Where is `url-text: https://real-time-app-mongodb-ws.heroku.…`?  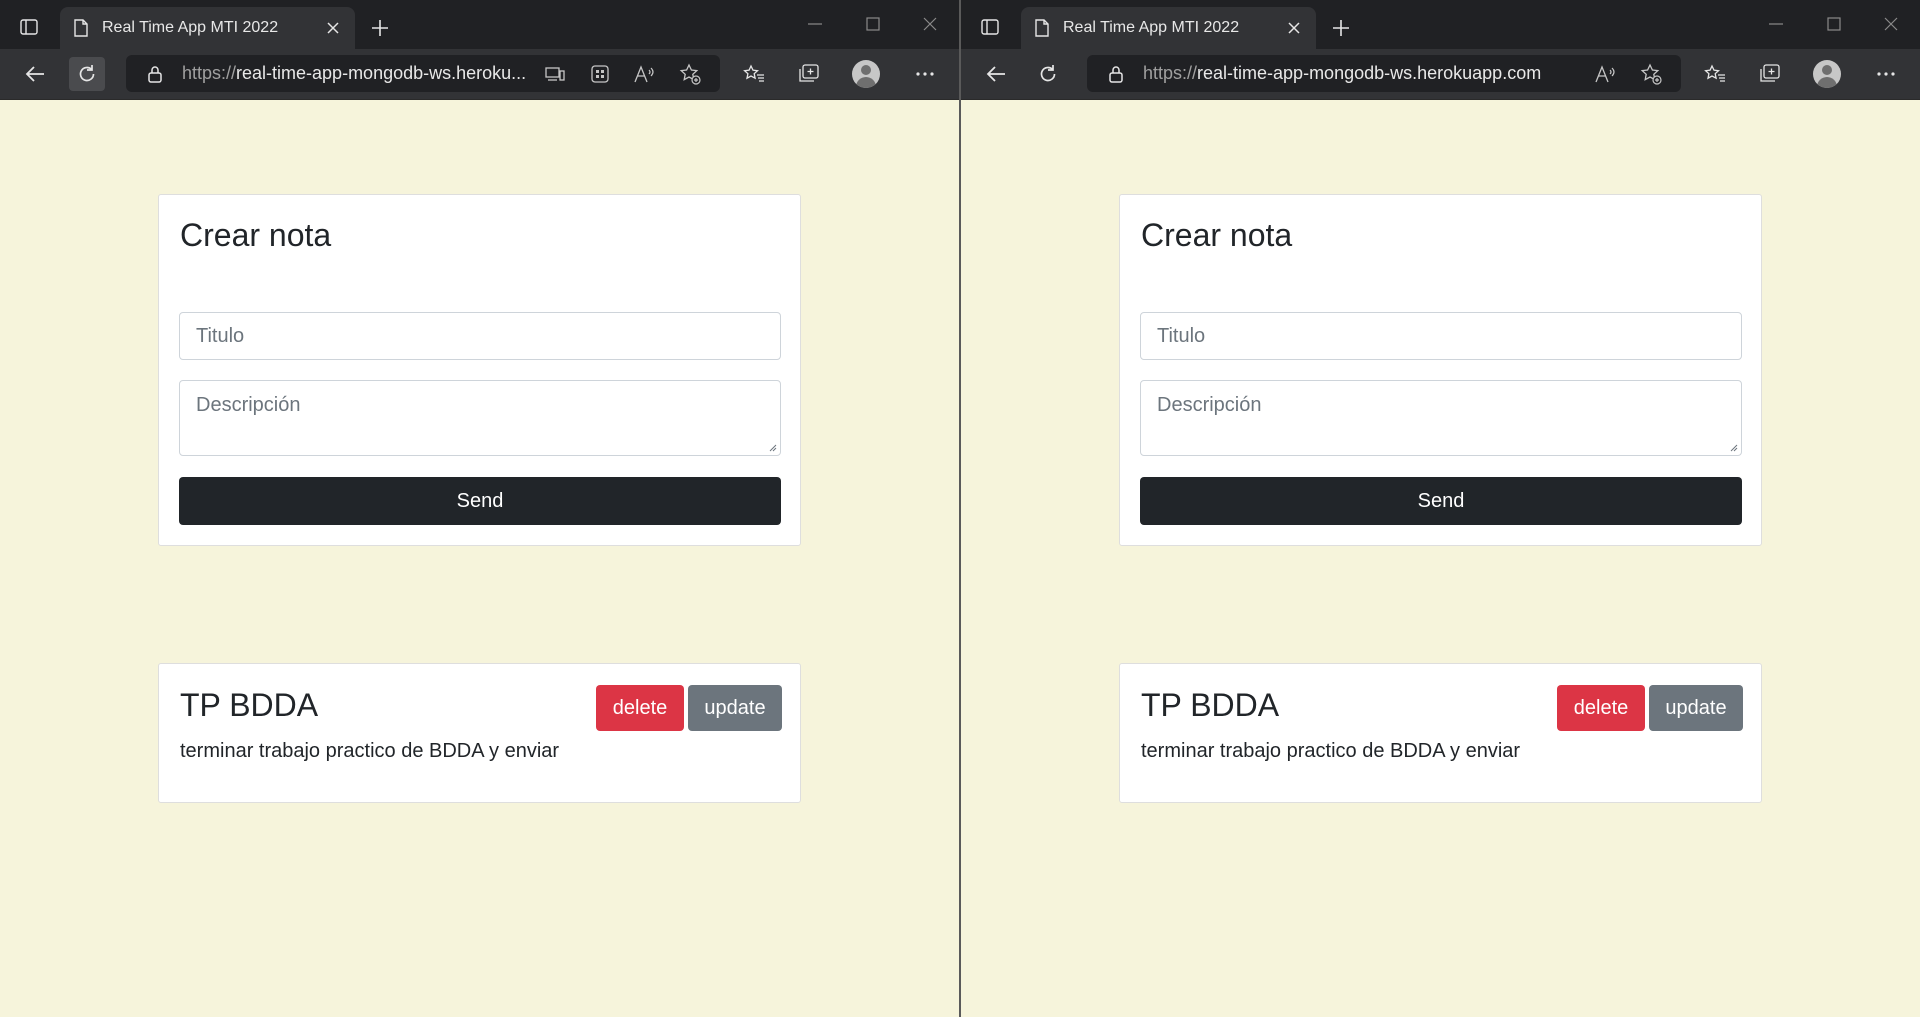
url-text: https://real-time-app-mongodb-ws.heroku.… is located at coordinates (354, 73).